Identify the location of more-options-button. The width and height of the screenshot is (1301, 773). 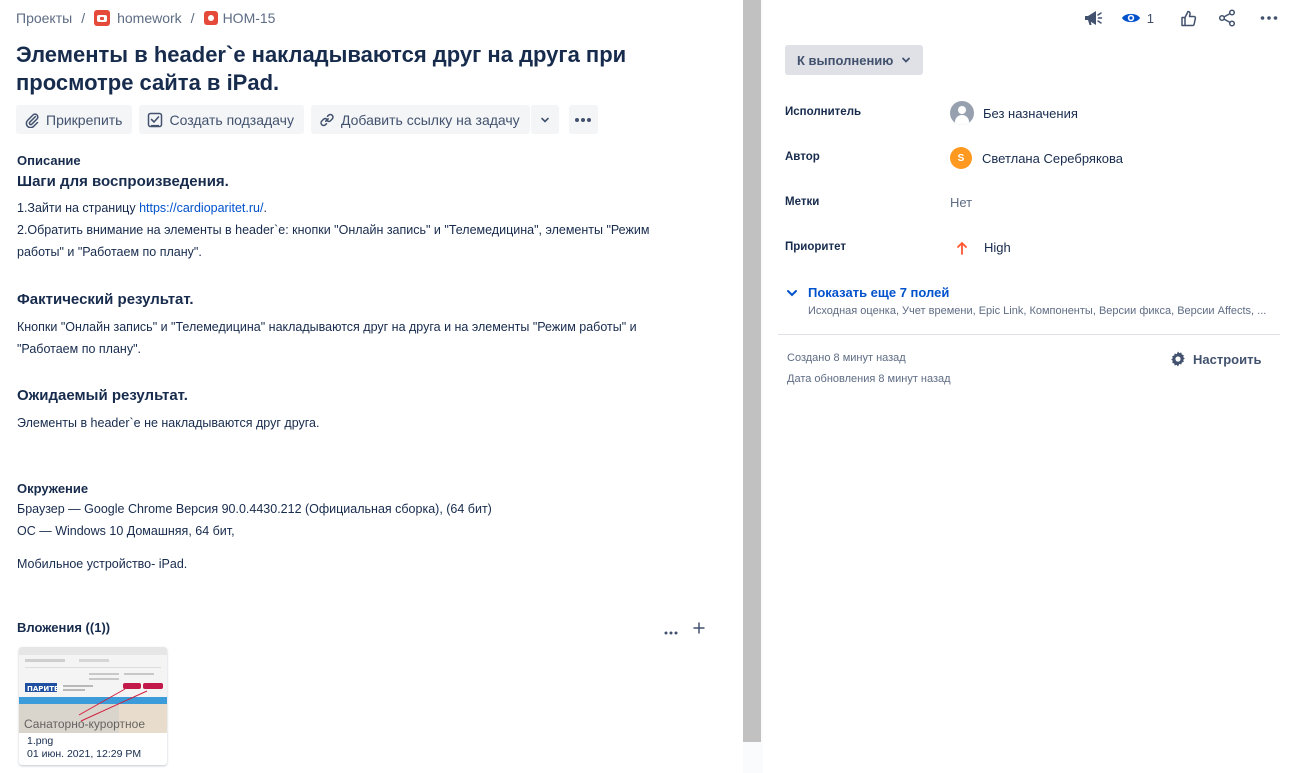
(1269, 18).